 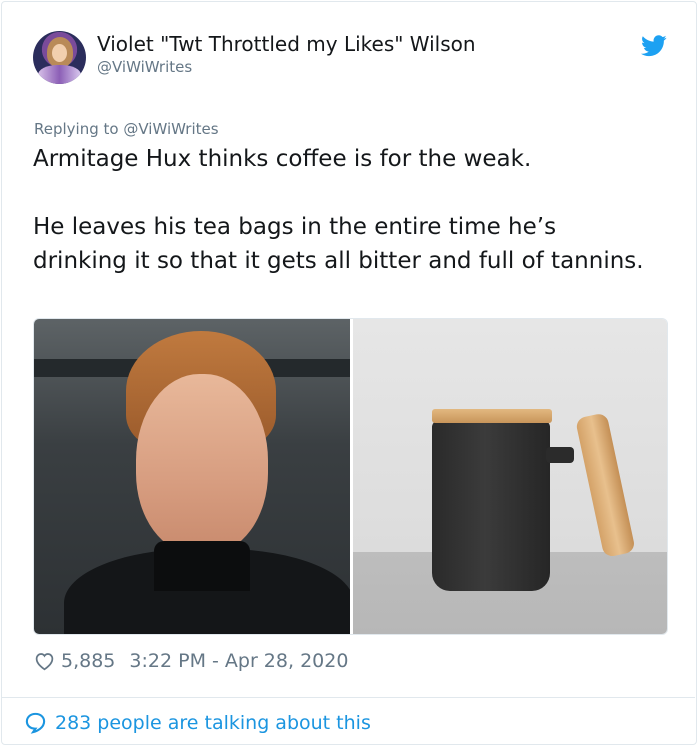 I want to click on conversation-link: 283 people are talking about this, so click(x=197, y=722).